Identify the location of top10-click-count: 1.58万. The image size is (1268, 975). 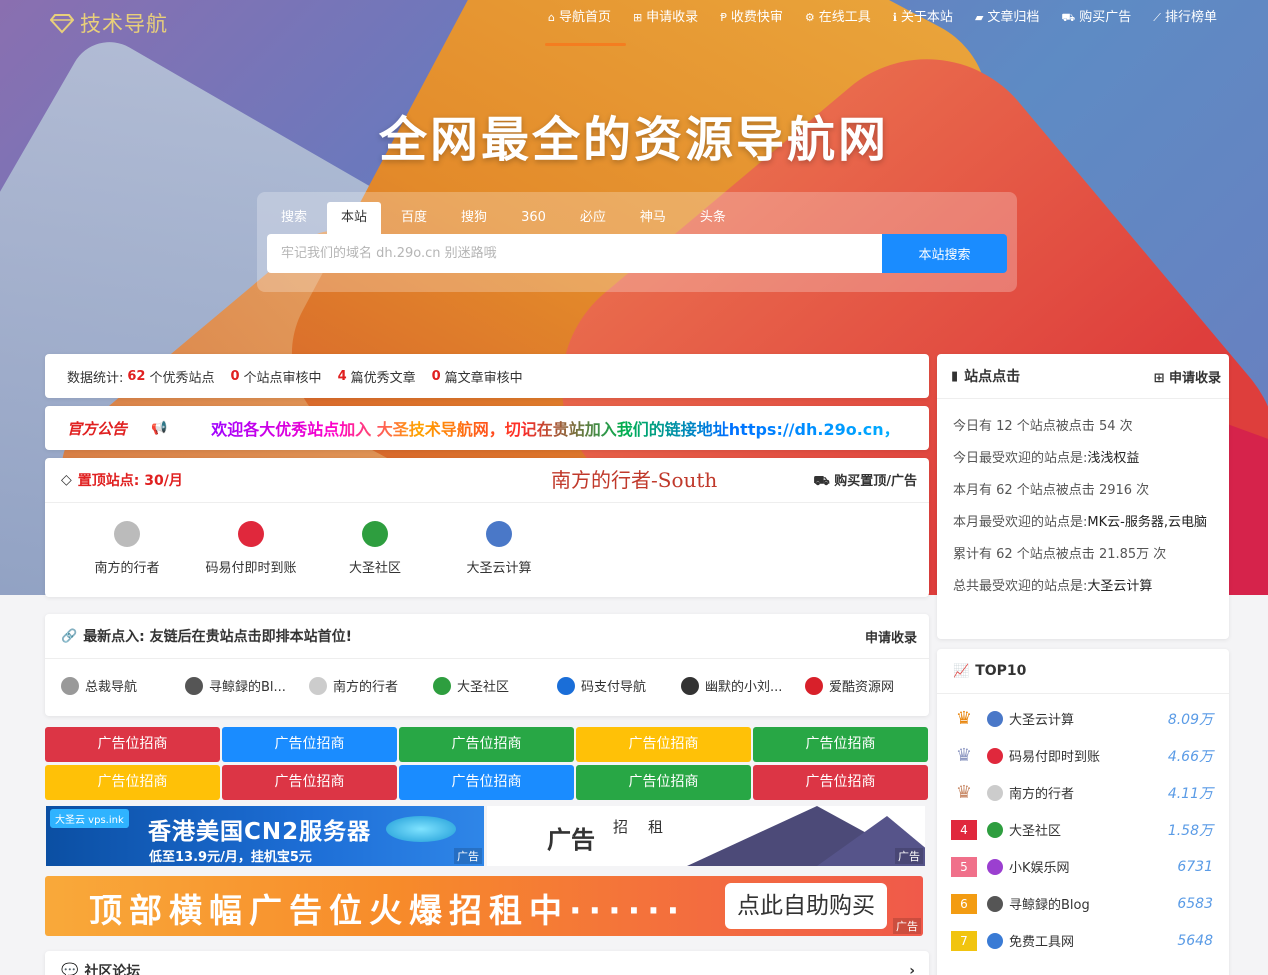
(1190, 830).